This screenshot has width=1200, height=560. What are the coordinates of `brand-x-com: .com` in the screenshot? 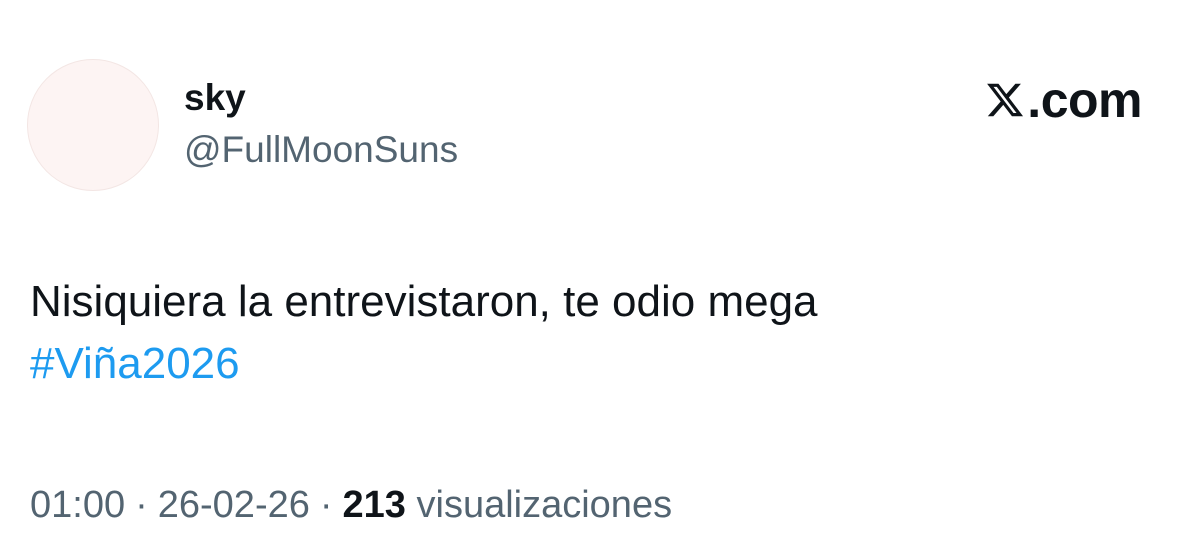 It's located at (1063, 100).